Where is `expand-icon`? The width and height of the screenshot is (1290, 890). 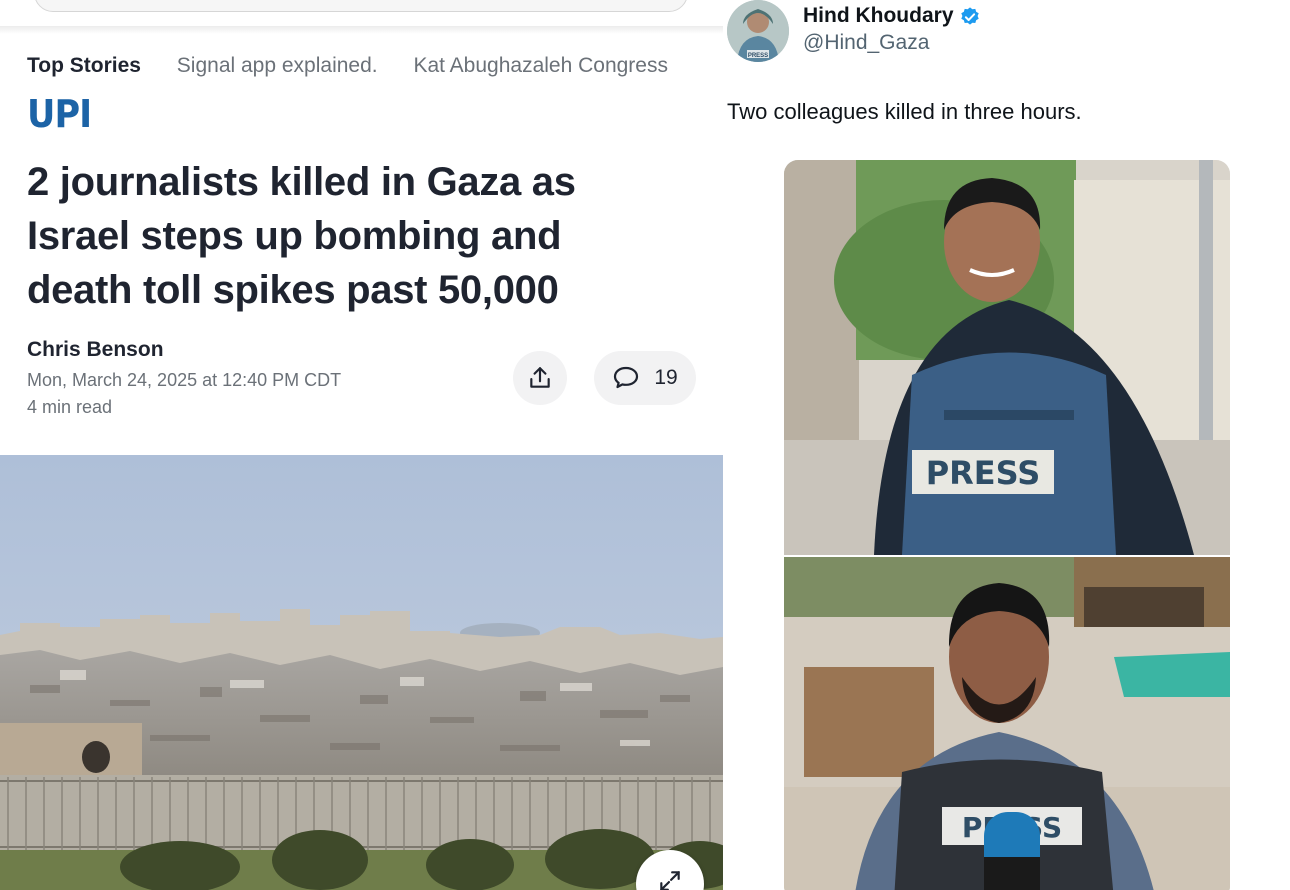
expand-icon is located at coordinates (670, 880).